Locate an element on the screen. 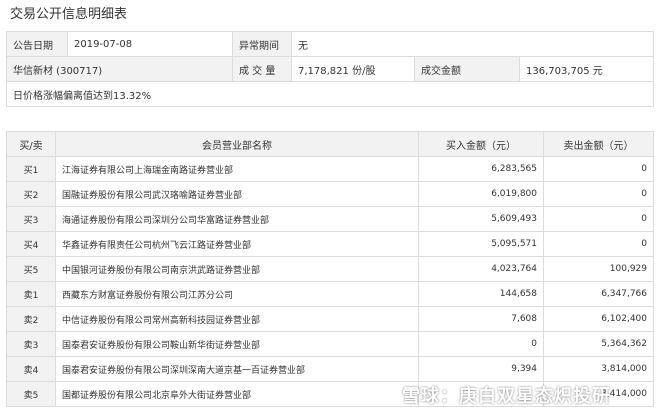 The height and width of the screenshot is (416, 660). header-side: 买/卖 is located at coordinates (31, 144).